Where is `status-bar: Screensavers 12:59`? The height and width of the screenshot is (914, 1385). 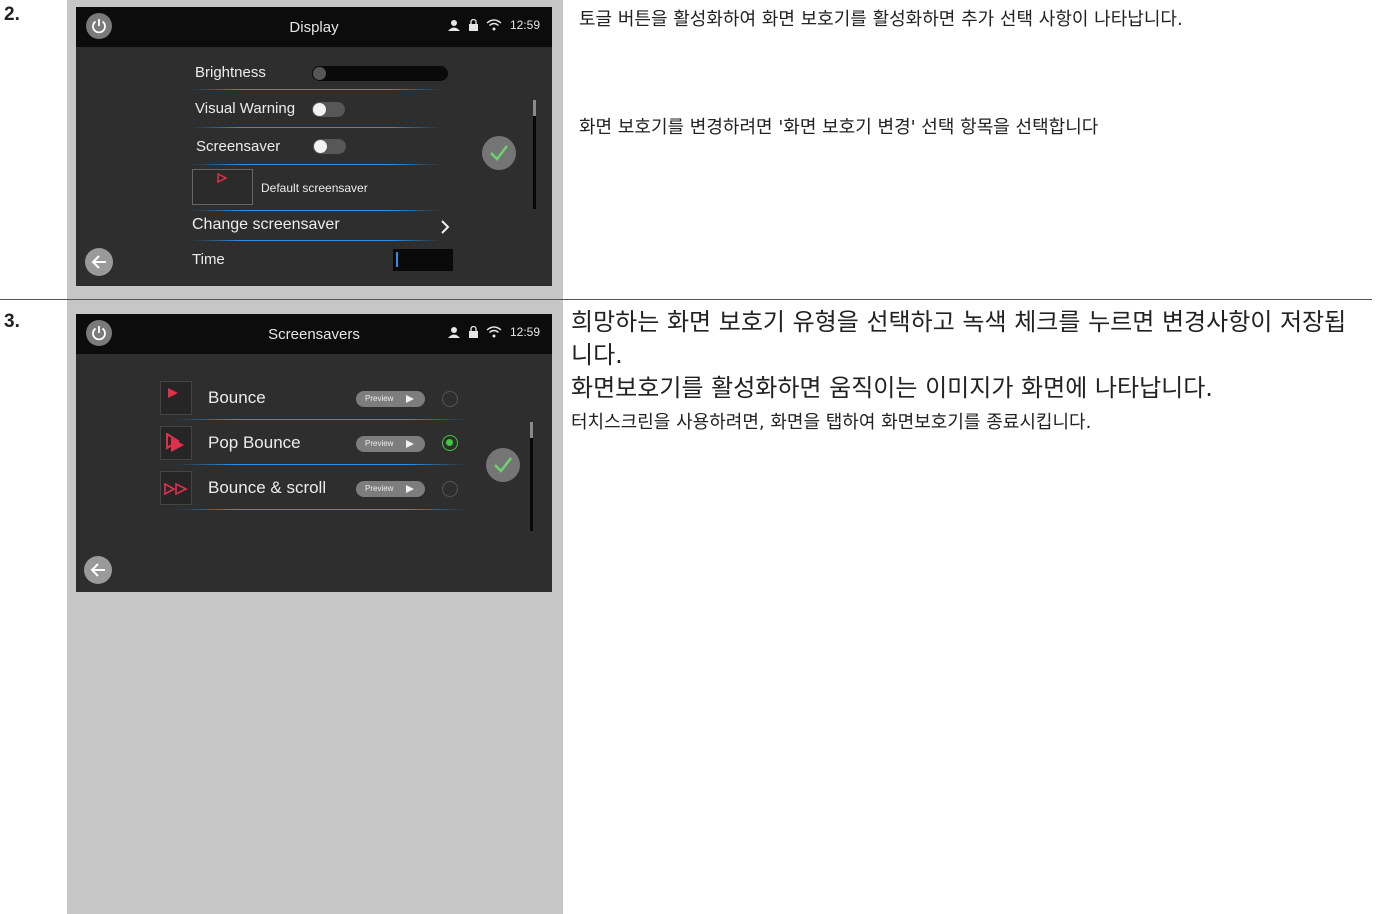
status-bar: Screensavers 12:59 is located at coordinates (314, 334).